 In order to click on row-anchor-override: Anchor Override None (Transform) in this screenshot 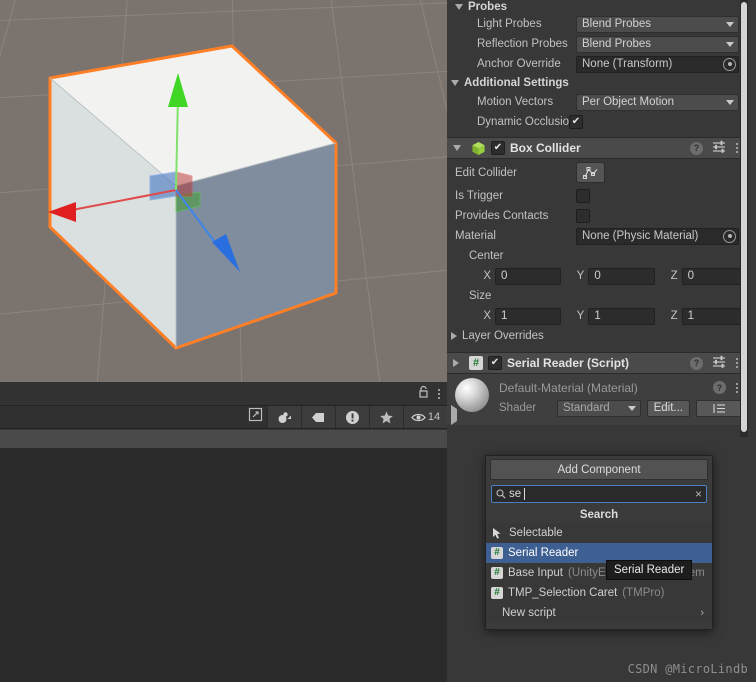, I will do `click(597, 64)`.